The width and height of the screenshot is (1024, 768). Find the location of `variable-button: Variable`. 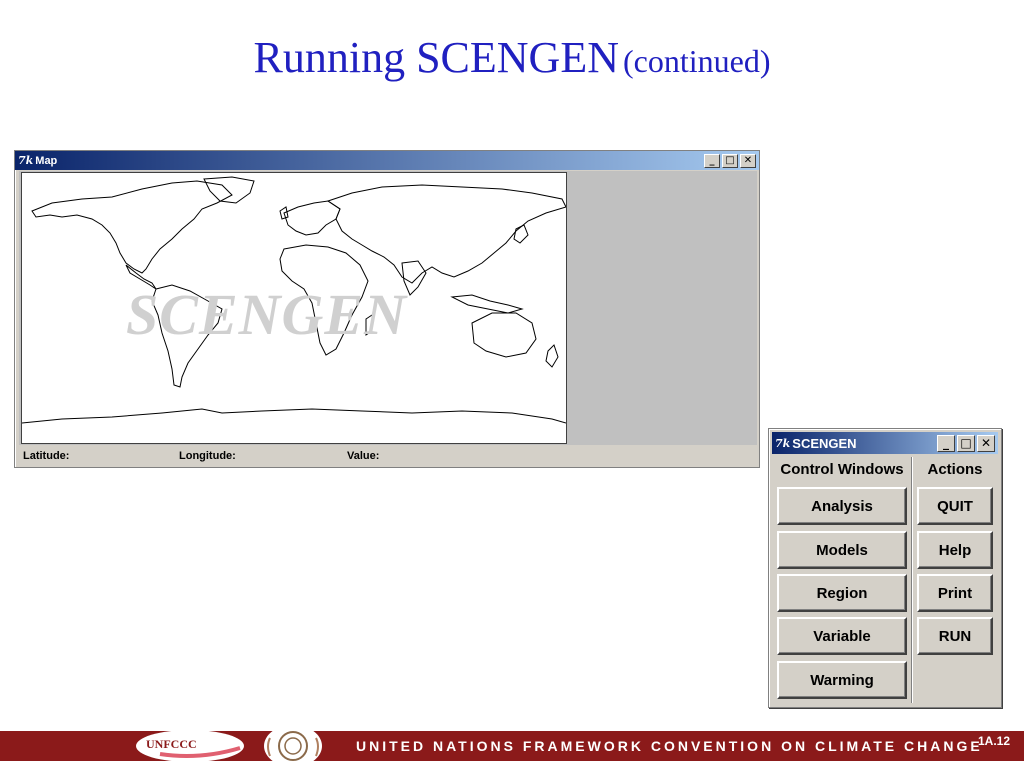

variable-button: Variable is located at coordinates (842, 636).